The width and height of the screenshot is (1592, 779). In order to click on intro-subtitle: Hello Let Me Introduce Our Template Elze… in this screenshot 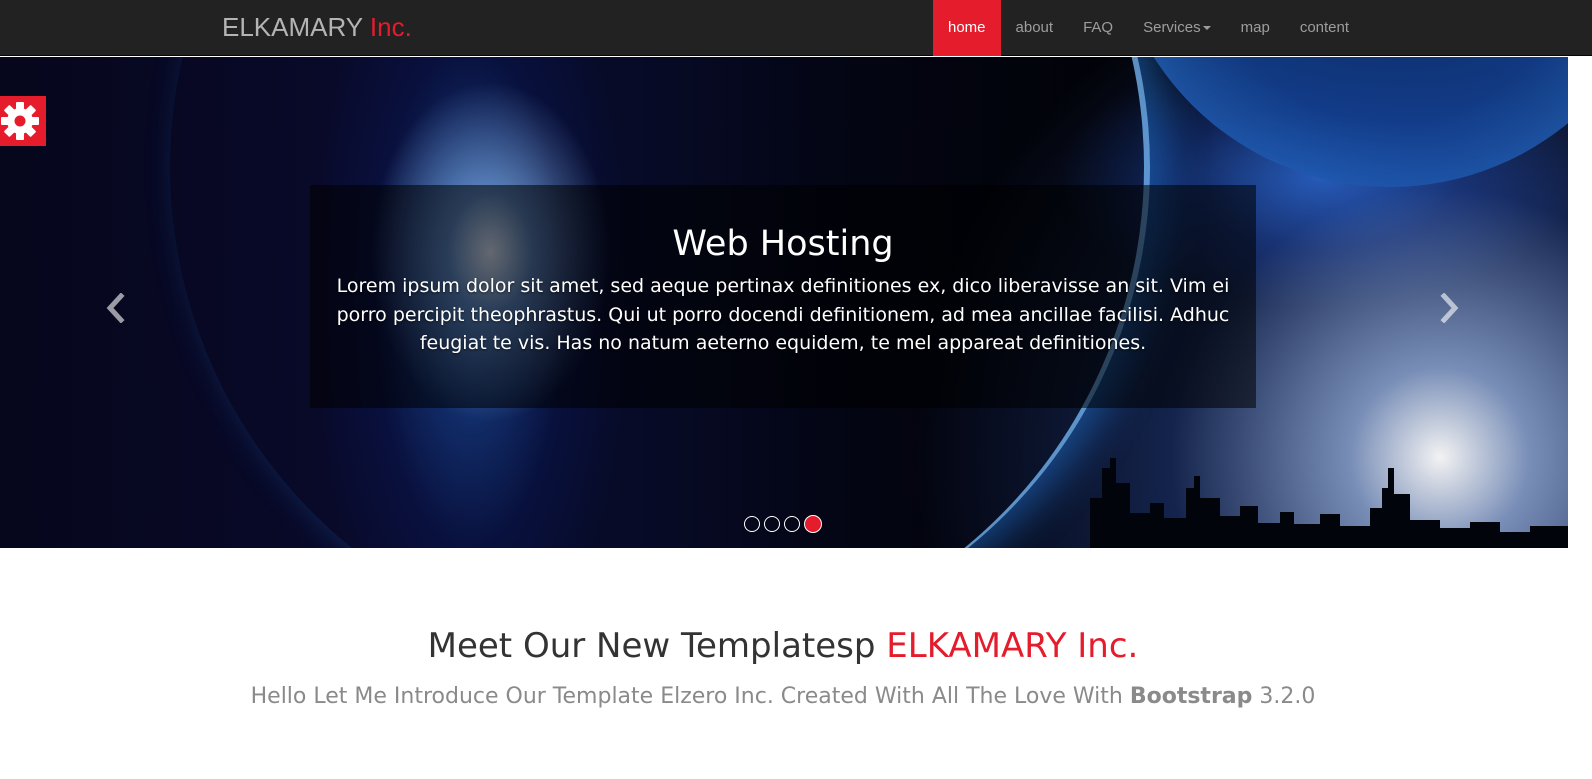, I will do `click(783, 697)`.